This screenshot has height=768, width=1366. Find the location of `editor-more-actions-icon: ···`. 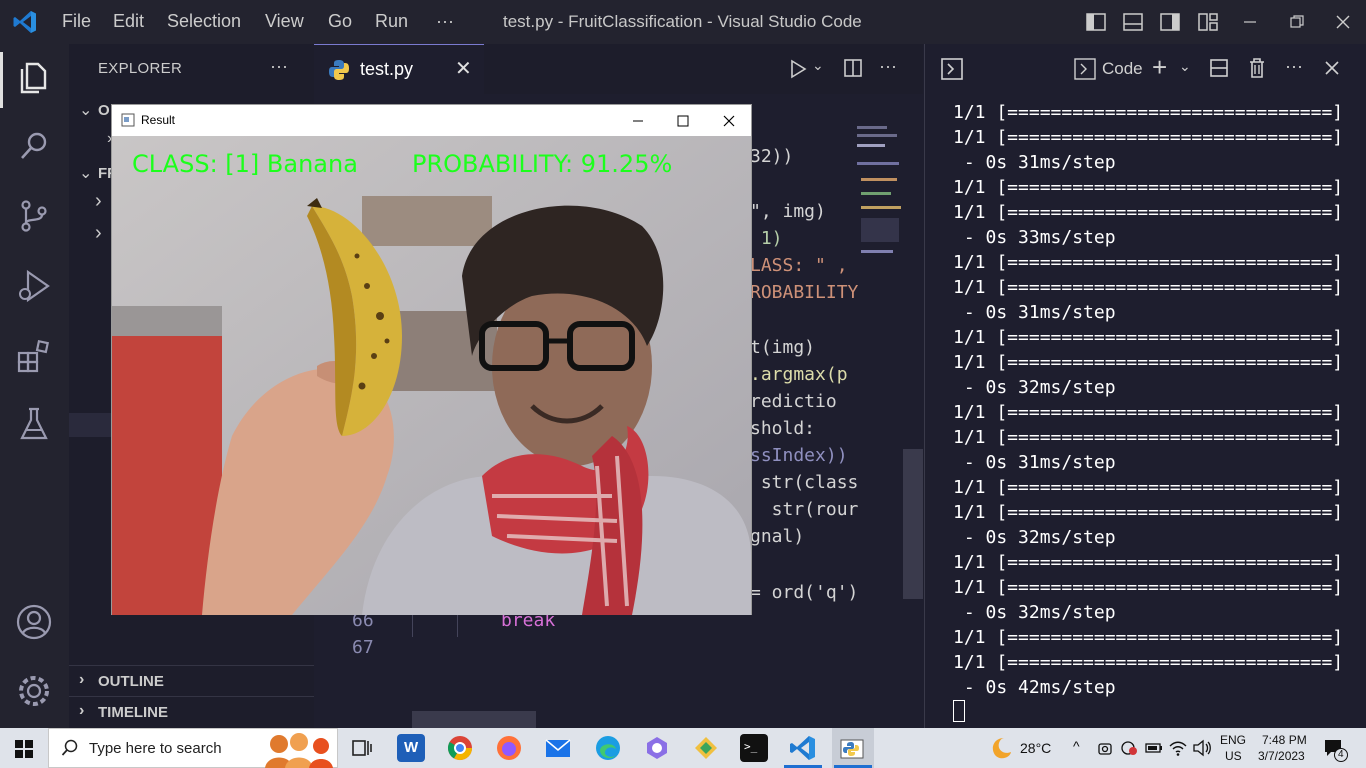

editor-more-actions-icon: ··· is located at coordinates (888, 66).